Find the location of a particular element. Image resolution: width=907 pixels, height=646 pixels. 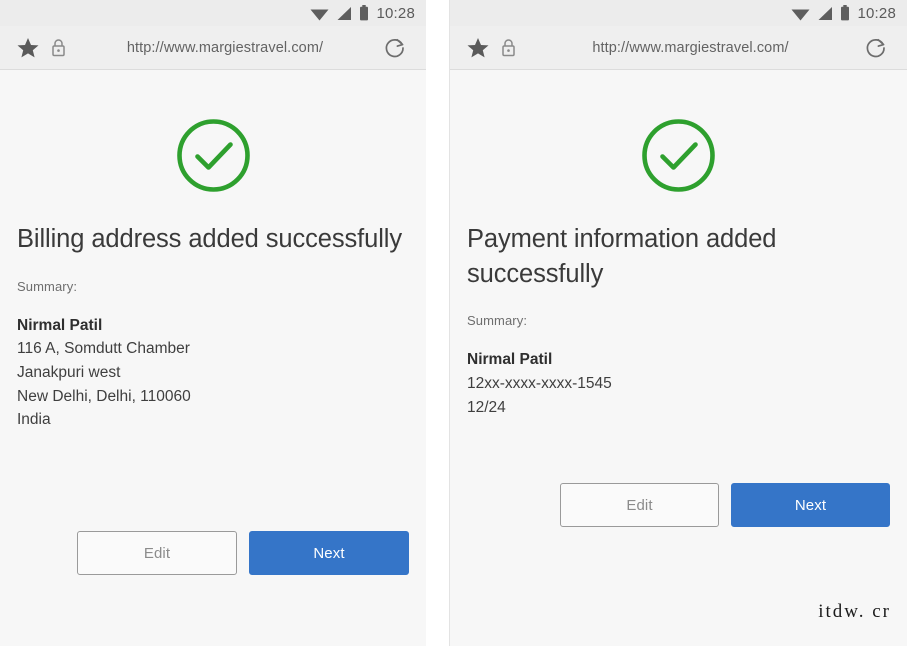

screen-divider is located at coordinates (438, 323).